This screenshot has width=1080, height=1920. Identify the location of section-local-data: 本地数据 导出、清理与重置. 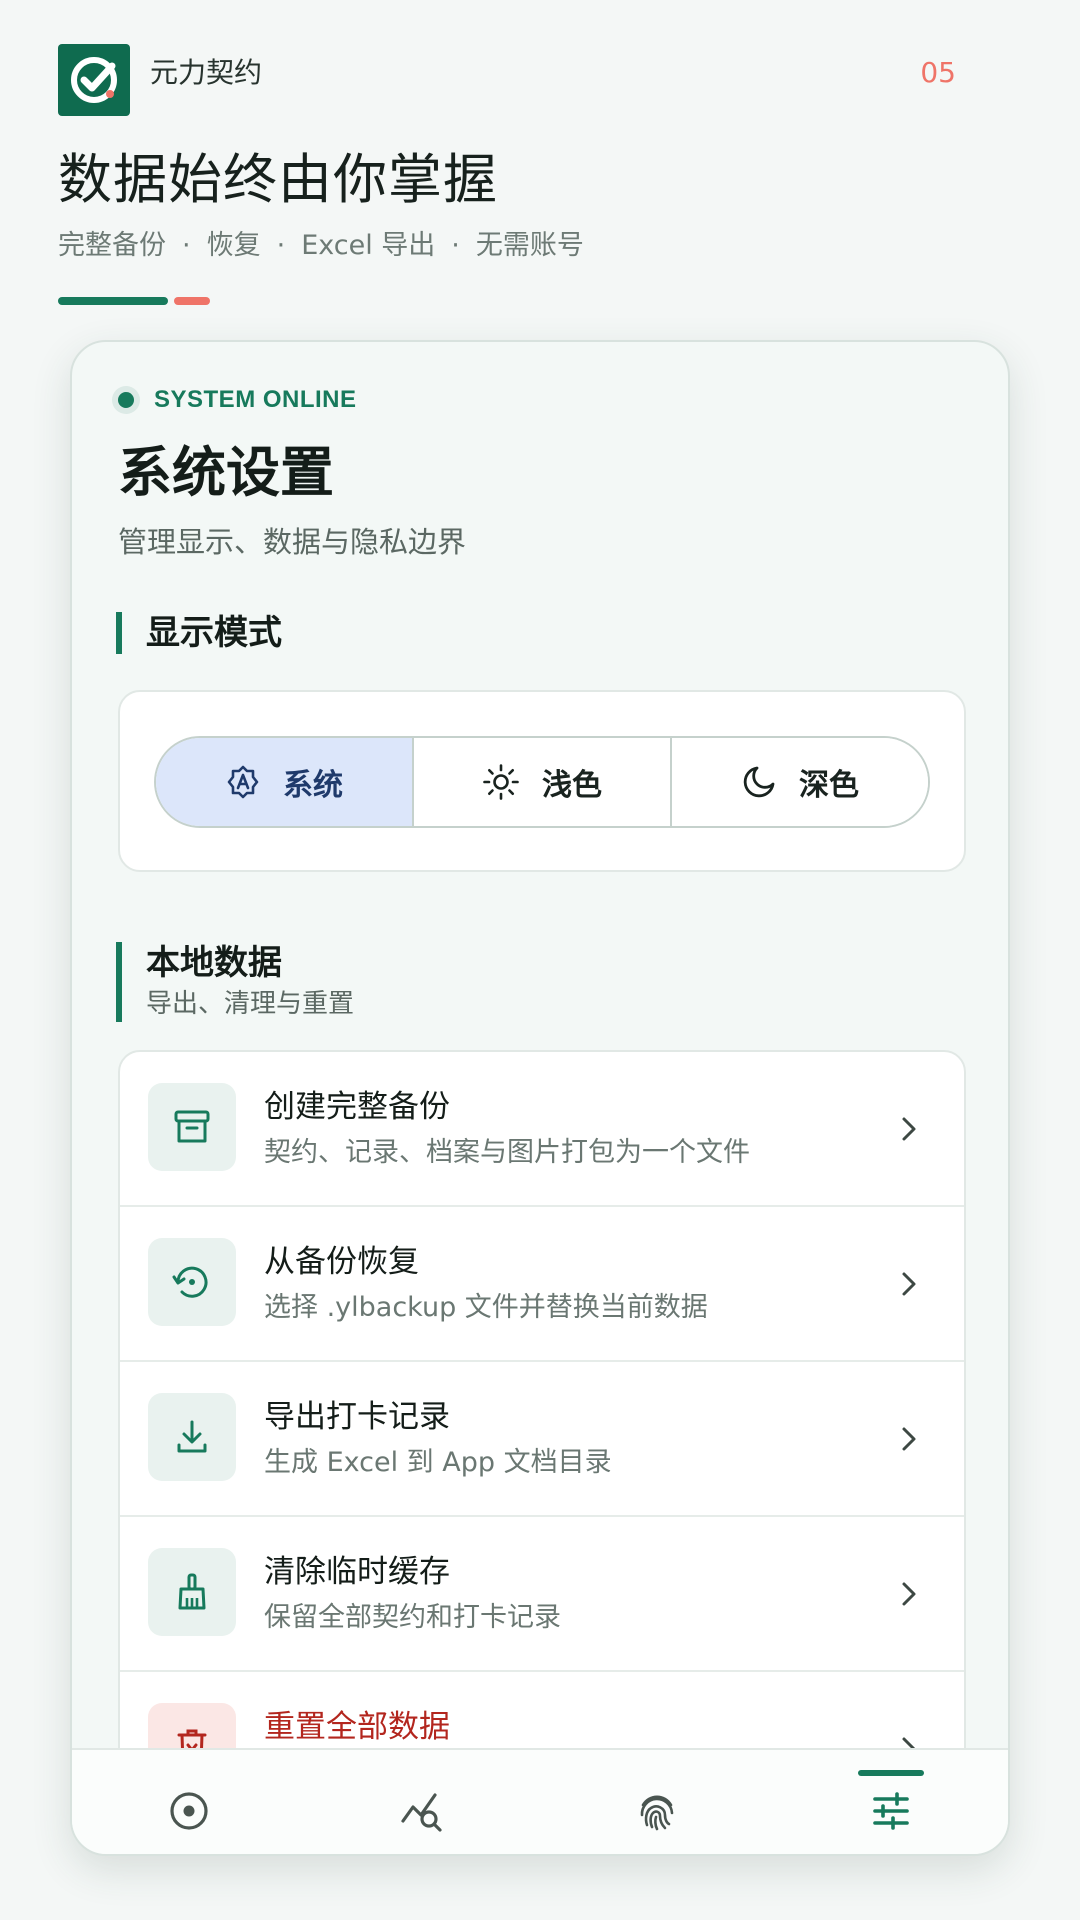
(235, 982).